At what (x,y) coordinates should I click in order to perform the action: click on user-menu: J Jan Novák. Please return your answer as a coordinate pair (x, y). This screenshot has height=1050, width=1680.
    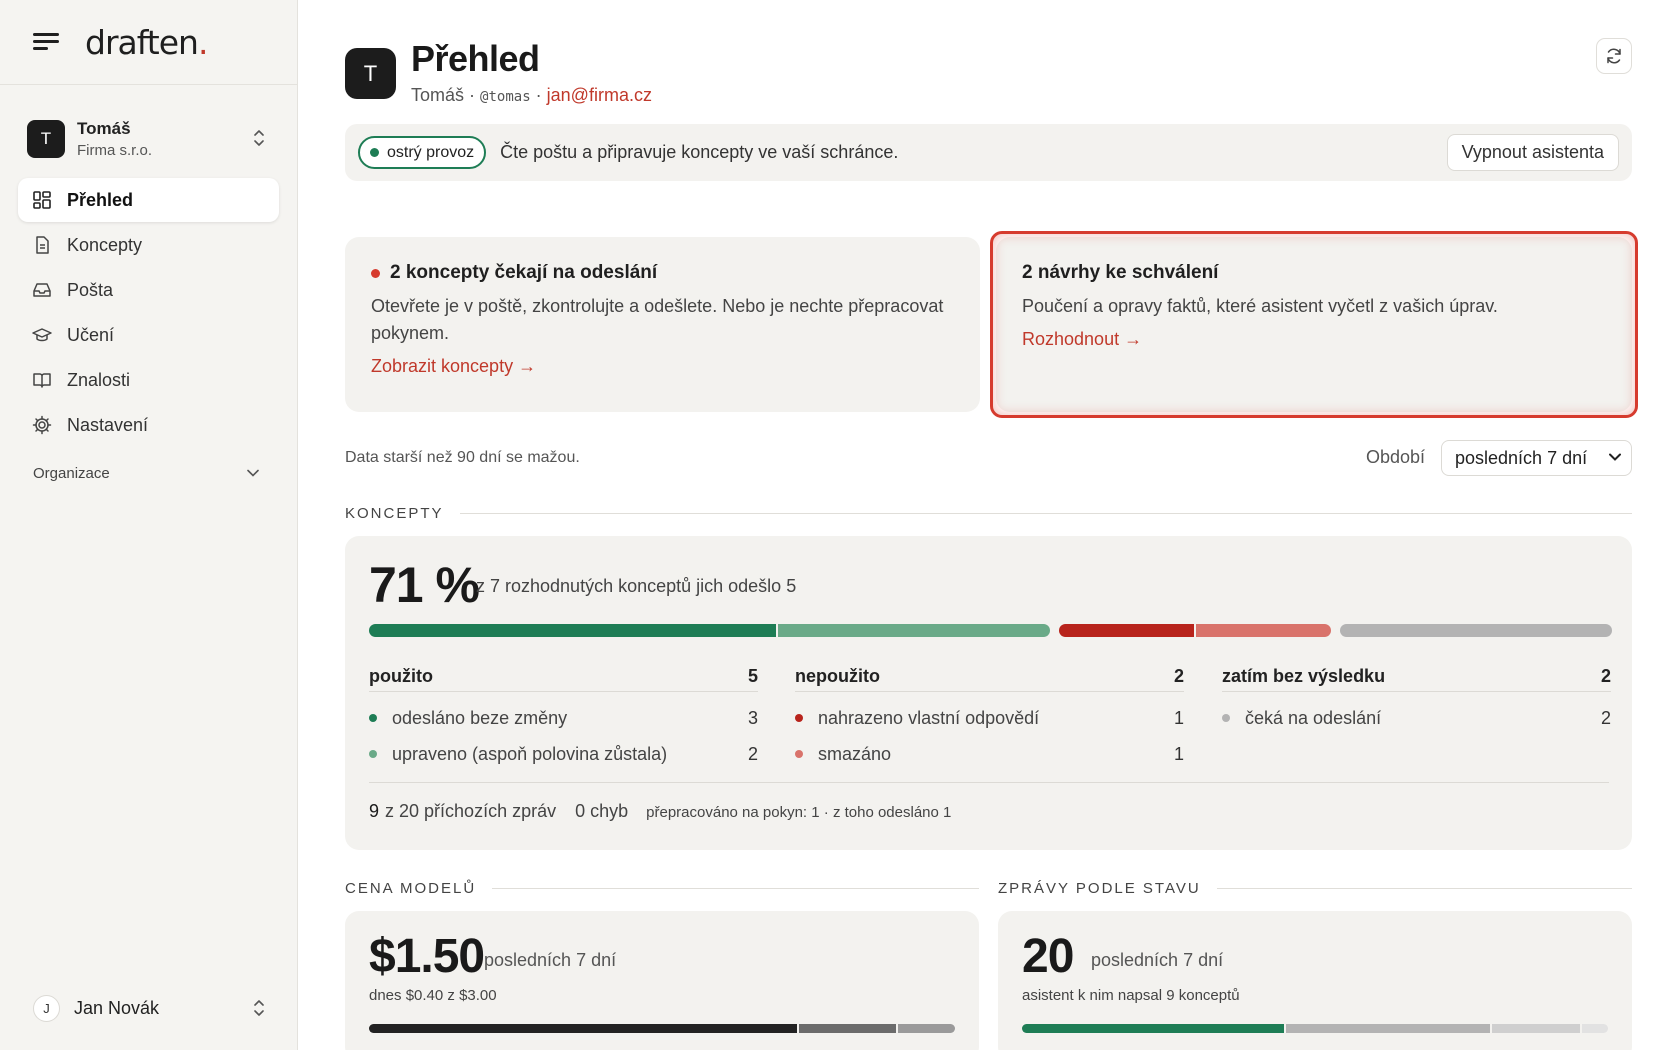
    Looking at the image, I should click on (149, 1008).